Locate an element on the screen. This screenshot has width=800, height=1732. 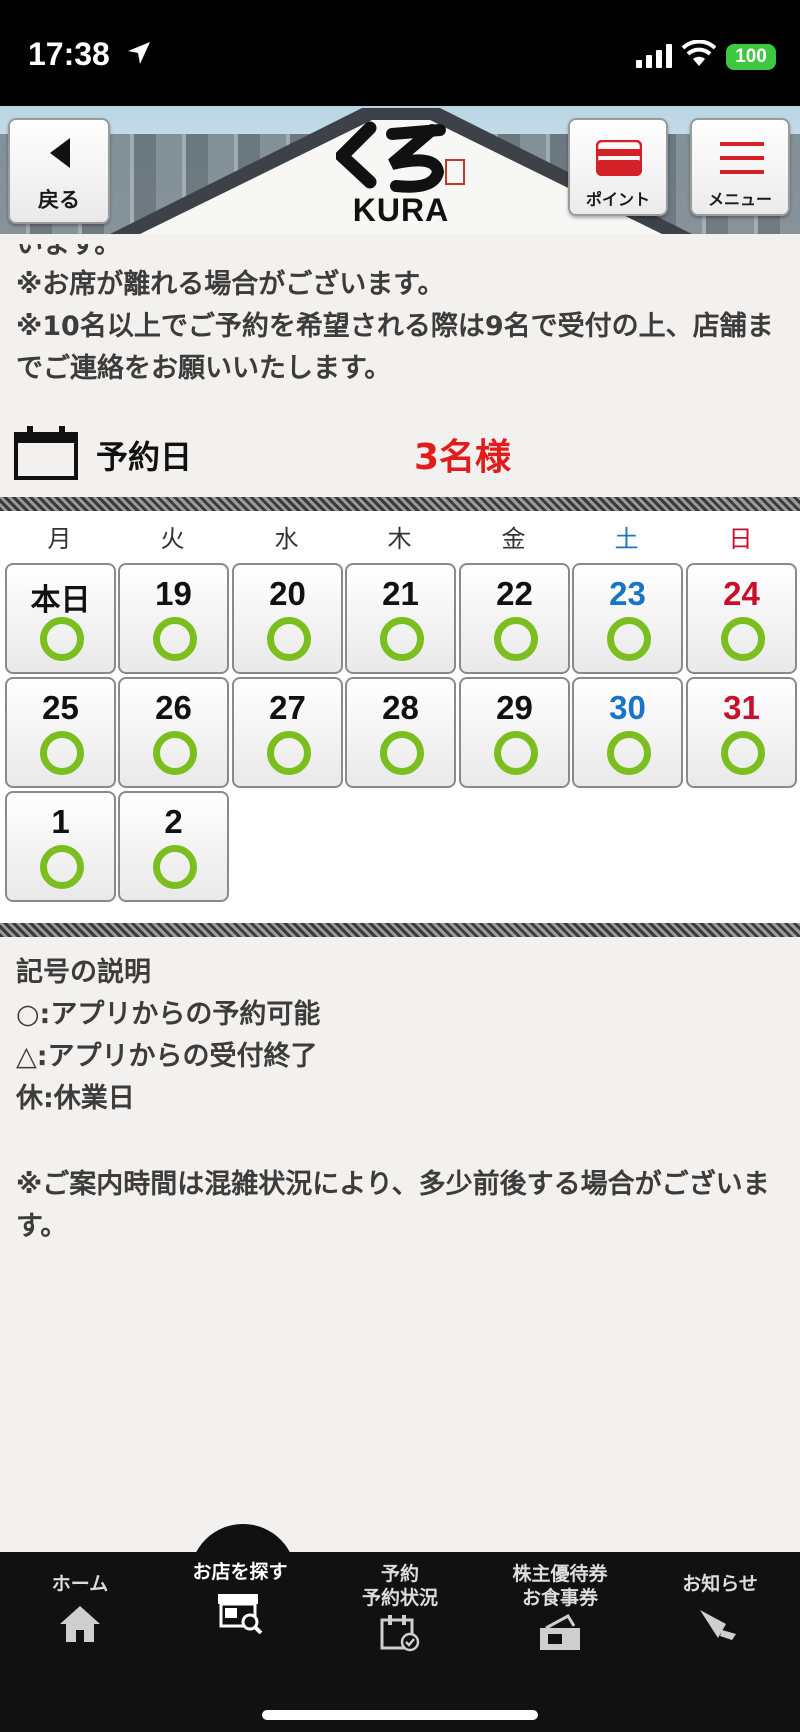
day-number: 30 is located at coordinates (627, 707).